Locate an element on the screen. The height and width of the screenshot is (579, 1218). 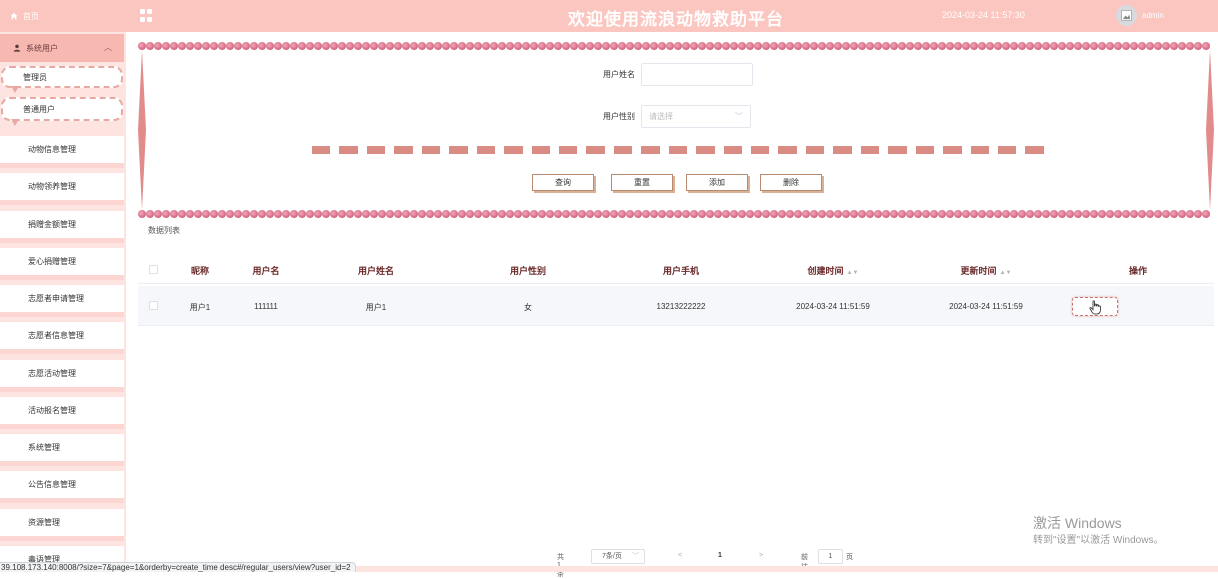
sidebar-item-animal-info: 动物信息管理 is located at coordinates (62, 152).